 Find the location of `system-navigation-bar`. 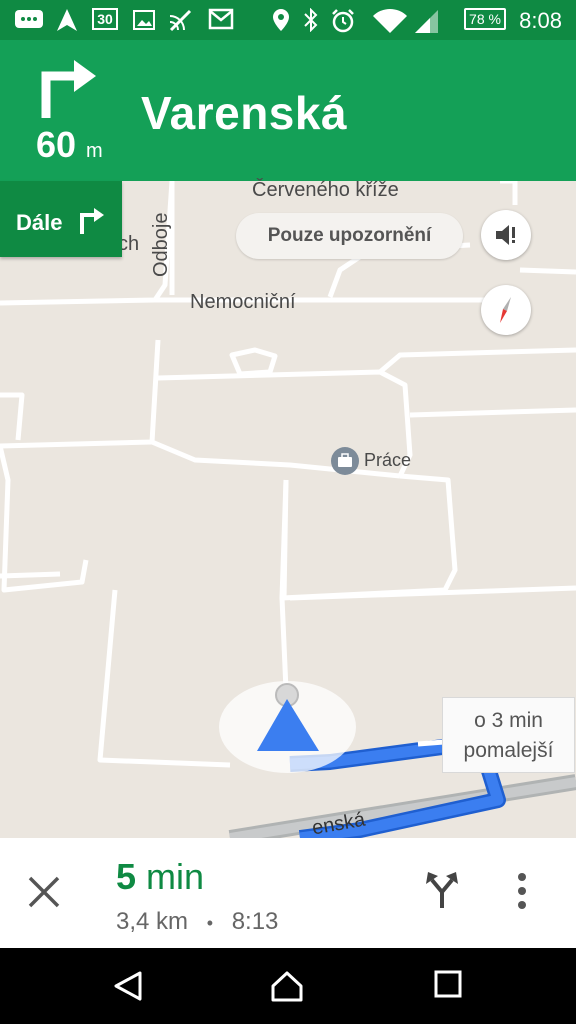

system-navigation-bar is located at coordinates (288, 986).